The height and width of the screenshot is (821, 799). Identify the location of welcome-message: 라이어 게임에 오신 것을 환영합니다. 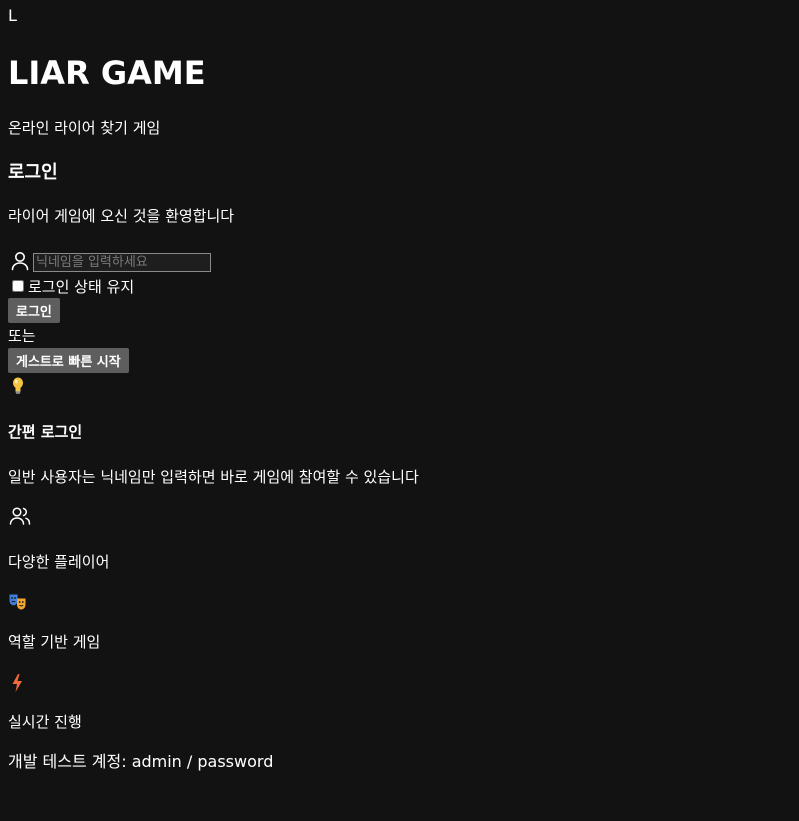
(121, 216).